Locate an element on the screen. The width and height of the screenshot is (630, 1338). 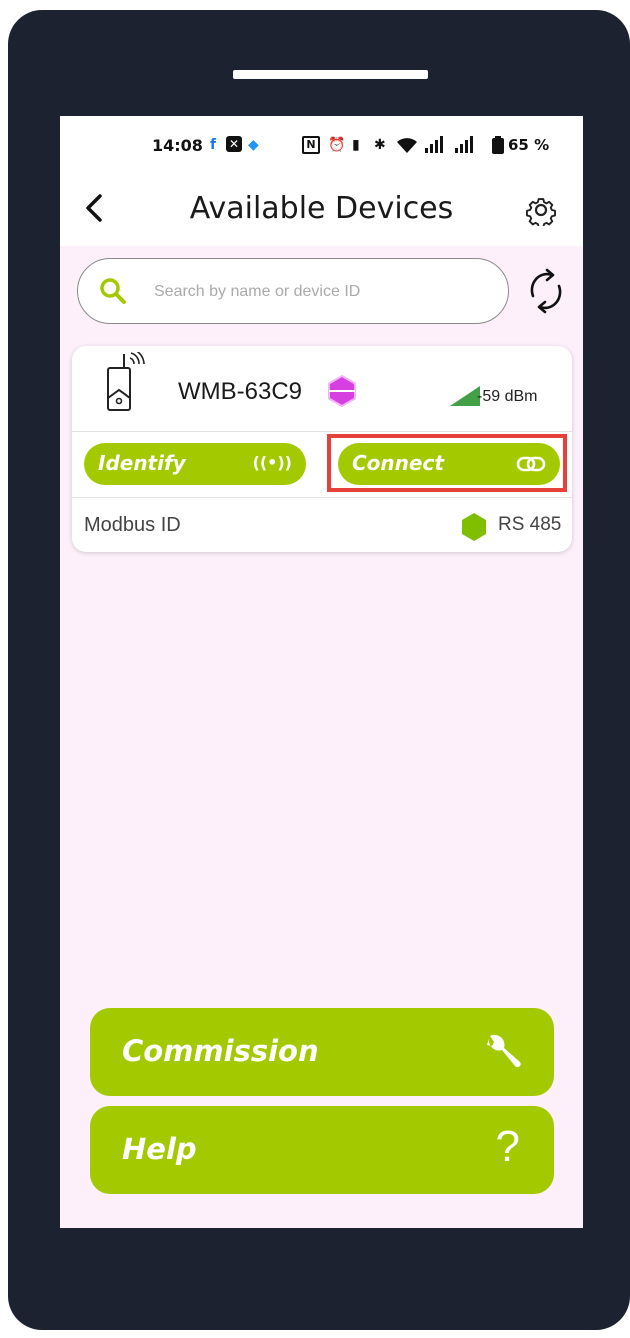
wireless-device-icon is located at coordinates (126, 381).